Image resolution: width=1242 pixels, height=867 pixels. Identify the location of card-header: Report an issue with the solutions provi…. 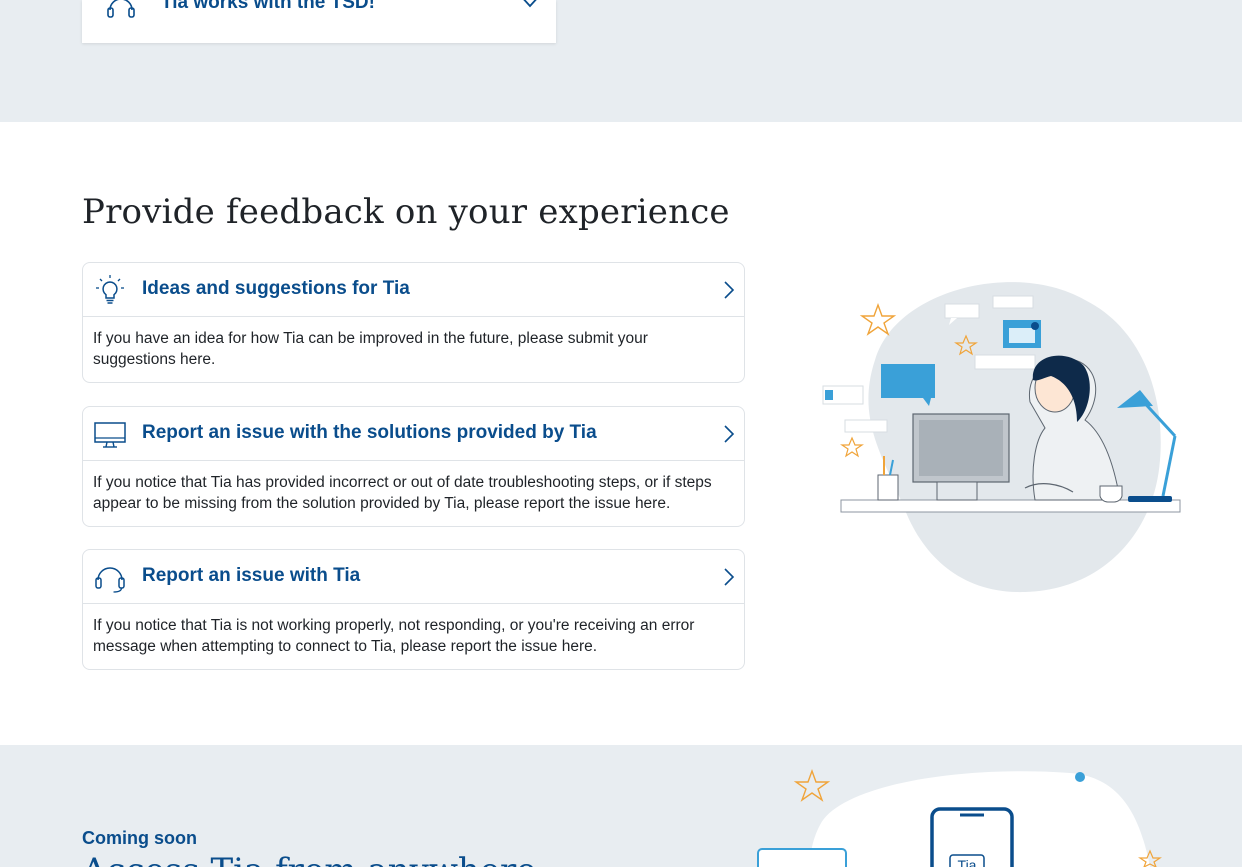
(413, 434).